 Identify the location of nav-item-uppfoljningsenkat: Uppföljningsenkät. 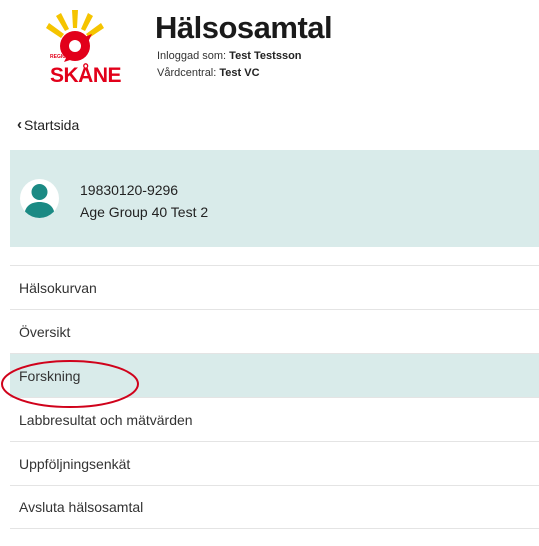
(274, 463).